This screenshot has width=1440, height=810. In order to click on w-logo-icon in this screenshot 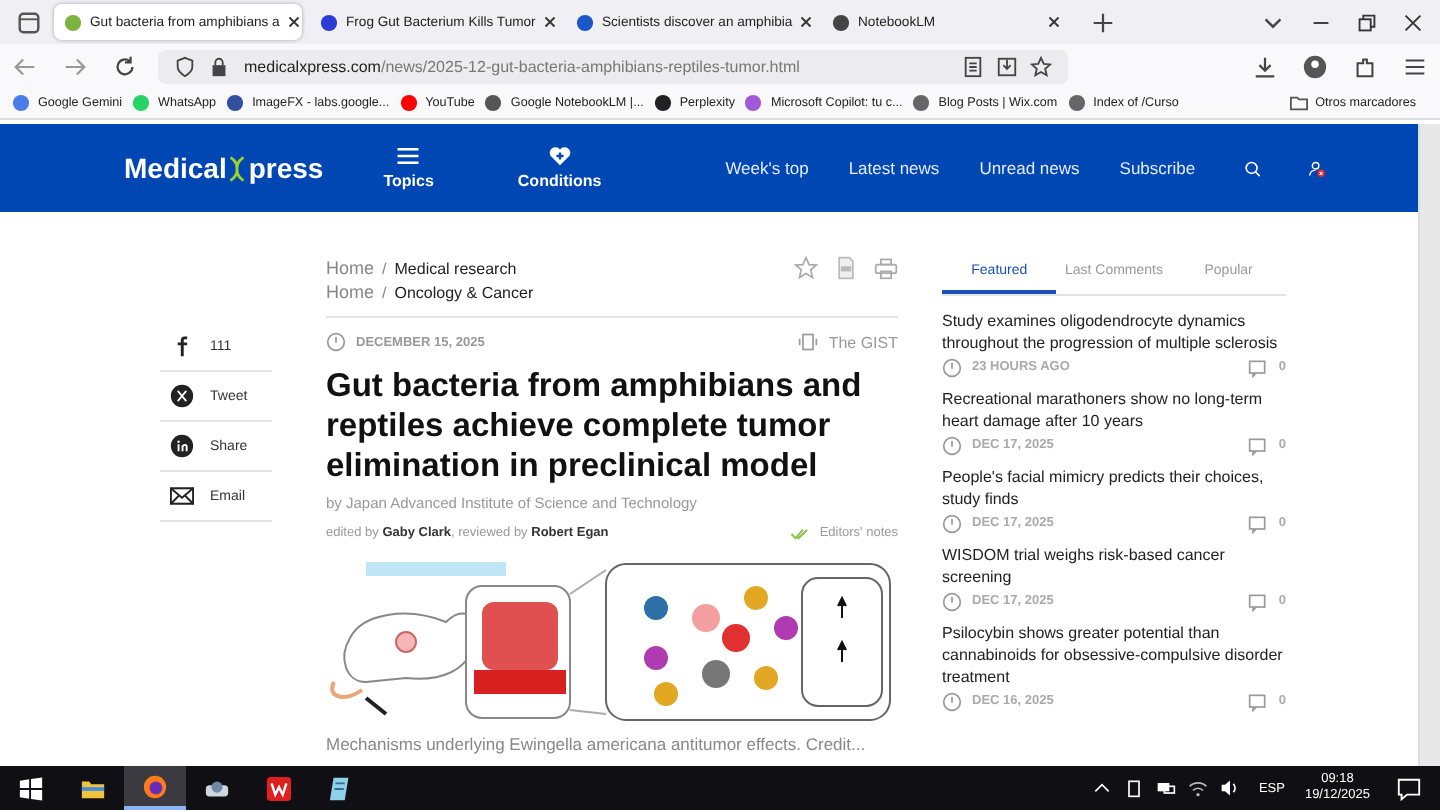, I will do `click(279, 788)`.